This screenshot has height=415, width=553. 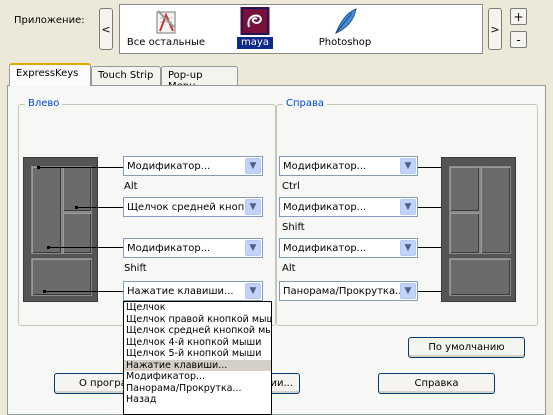 I want to click on left-tablet-keys-graphic, so click(x=60, y=229).